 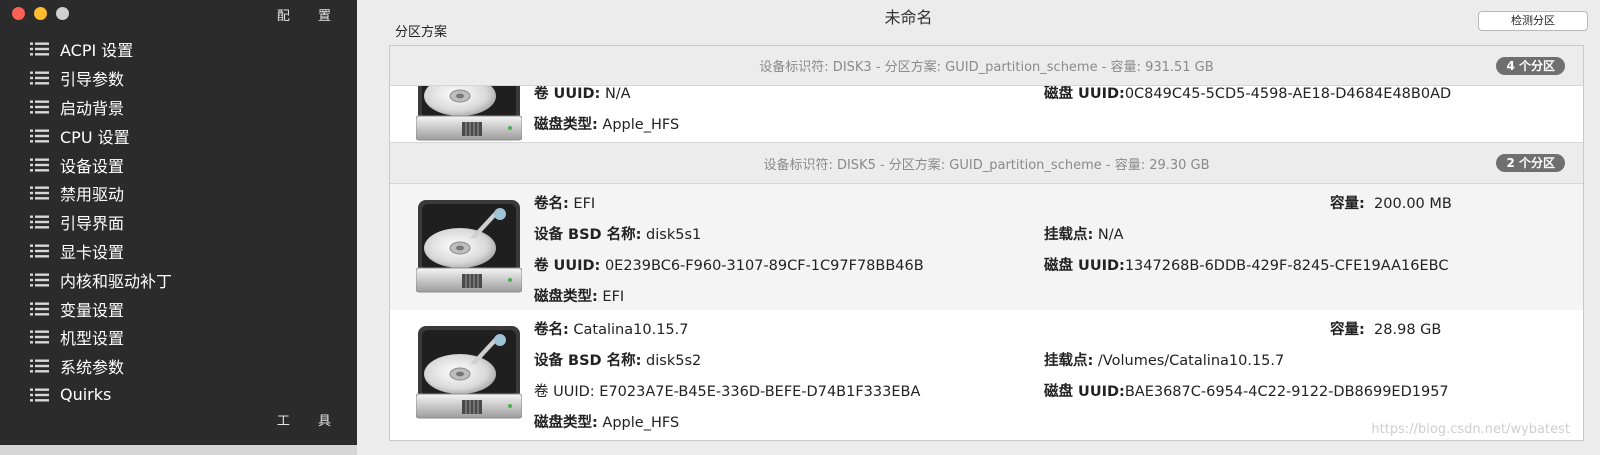 I want to click on sidebar-item-label: Quirks, so click(x=86, y=395).